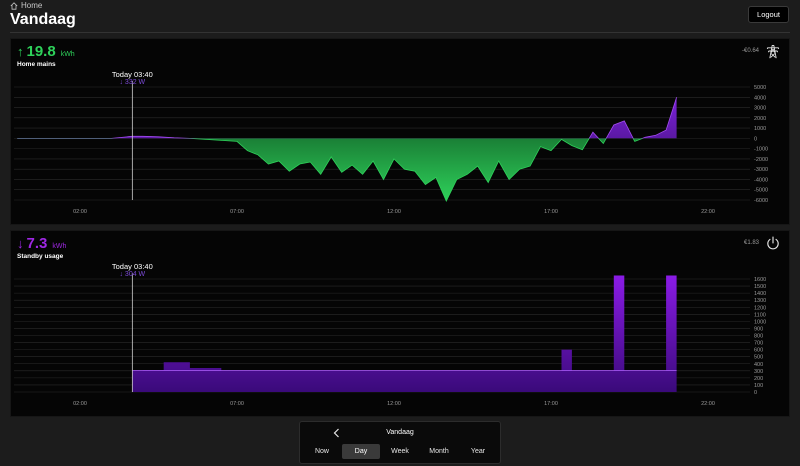 This screenshot has height=466, width=800. What do you see at coordinates (400, 442) in the screenshot?
I see `period-selector: Vandaag Now Day Week Month Year` at bounding box center [400, 442].